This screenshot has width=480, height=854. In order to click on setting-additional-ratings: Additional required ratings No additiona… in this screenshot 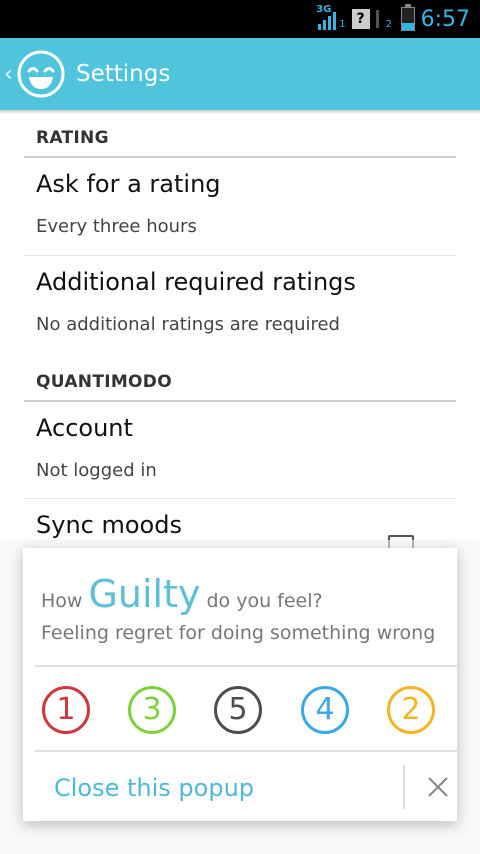, I will do `click(240, 305)`.